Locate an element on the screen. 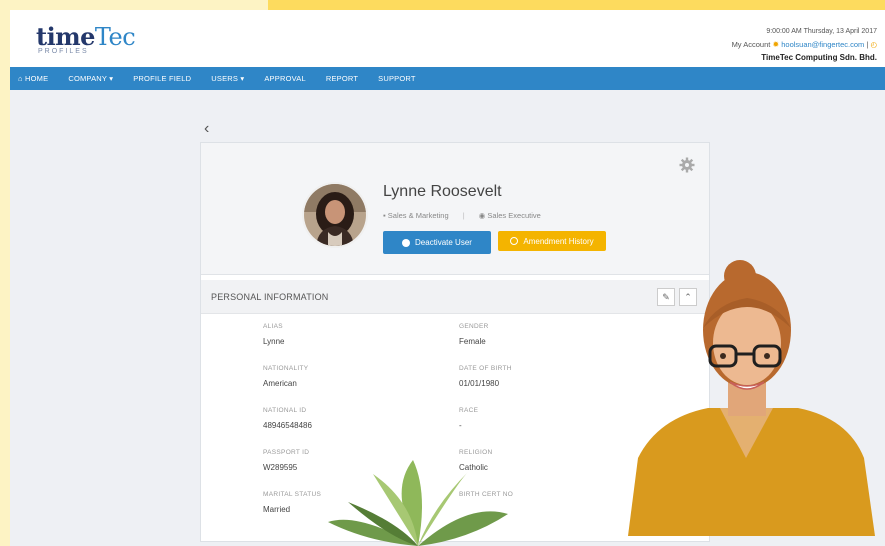 This screenshot has width=885, height=546. avatar-photo is located at coordinates (335, 215).